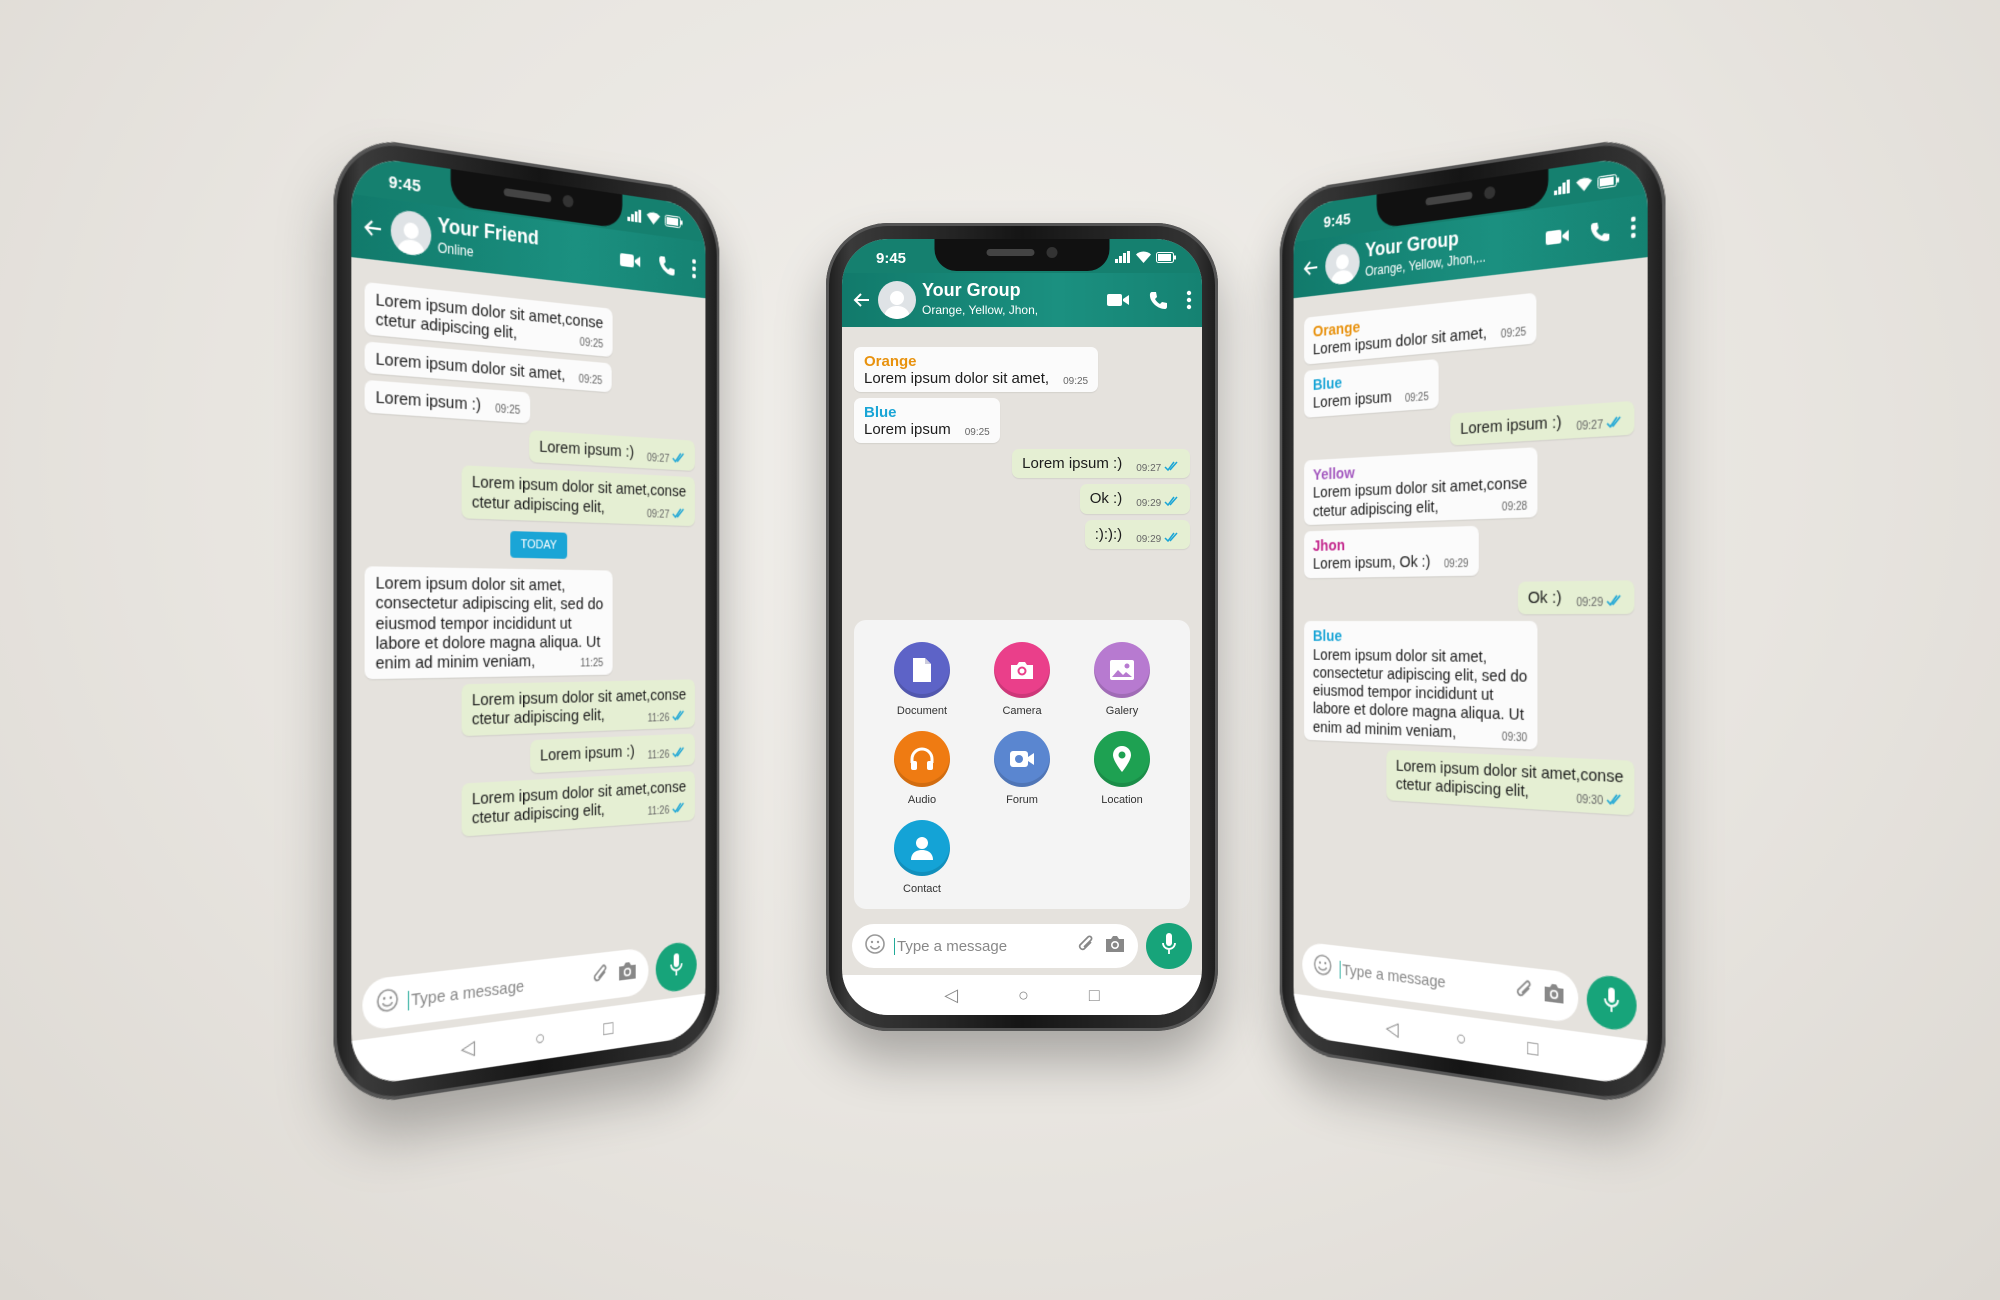 Image resolution: width=2000 pixels, height=1300 pixels. I want to click on time-text: 09:27, so click(658, 459).